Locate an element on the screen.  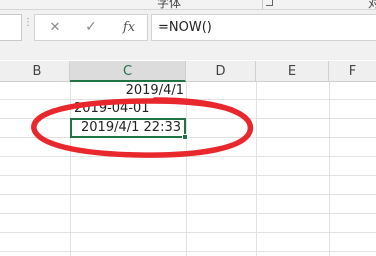
alignment-group-label: 对 is located at coordinates (372, 5).